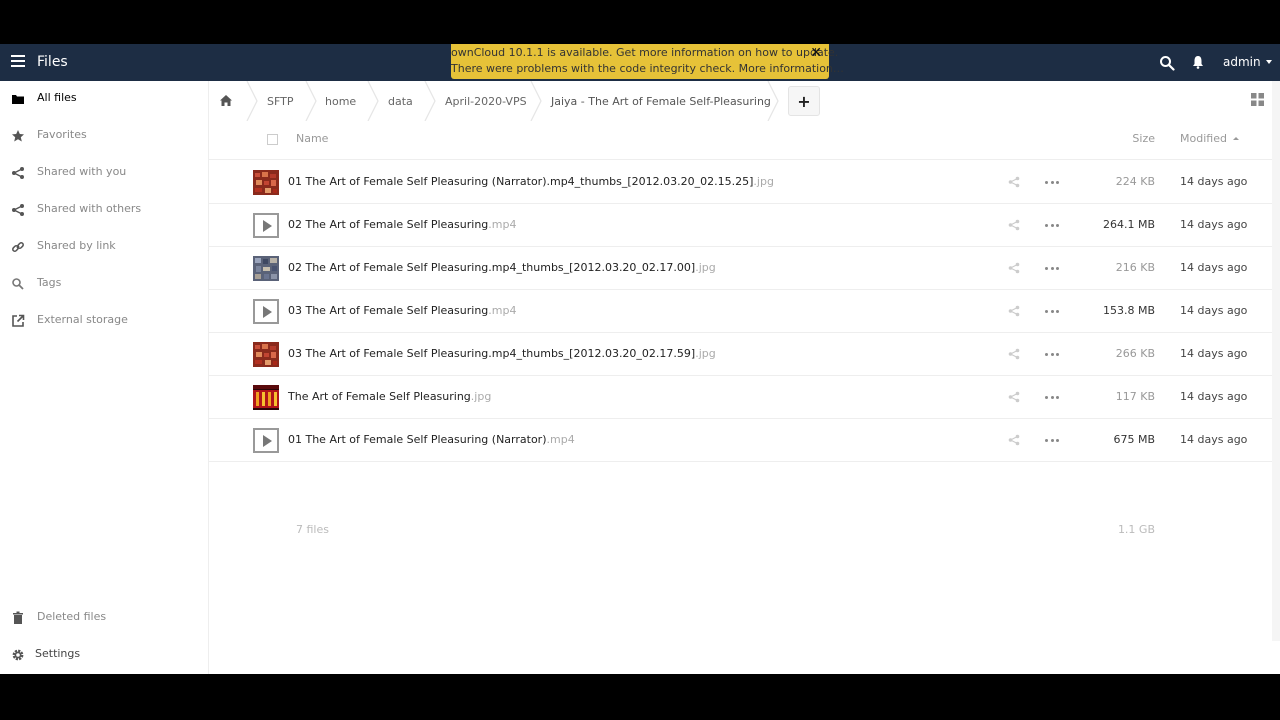 This screenshot has height=720, width=1280. Describe the element at coordinates (1167, 63) in the screenshot. I see `search-icon` at that location.